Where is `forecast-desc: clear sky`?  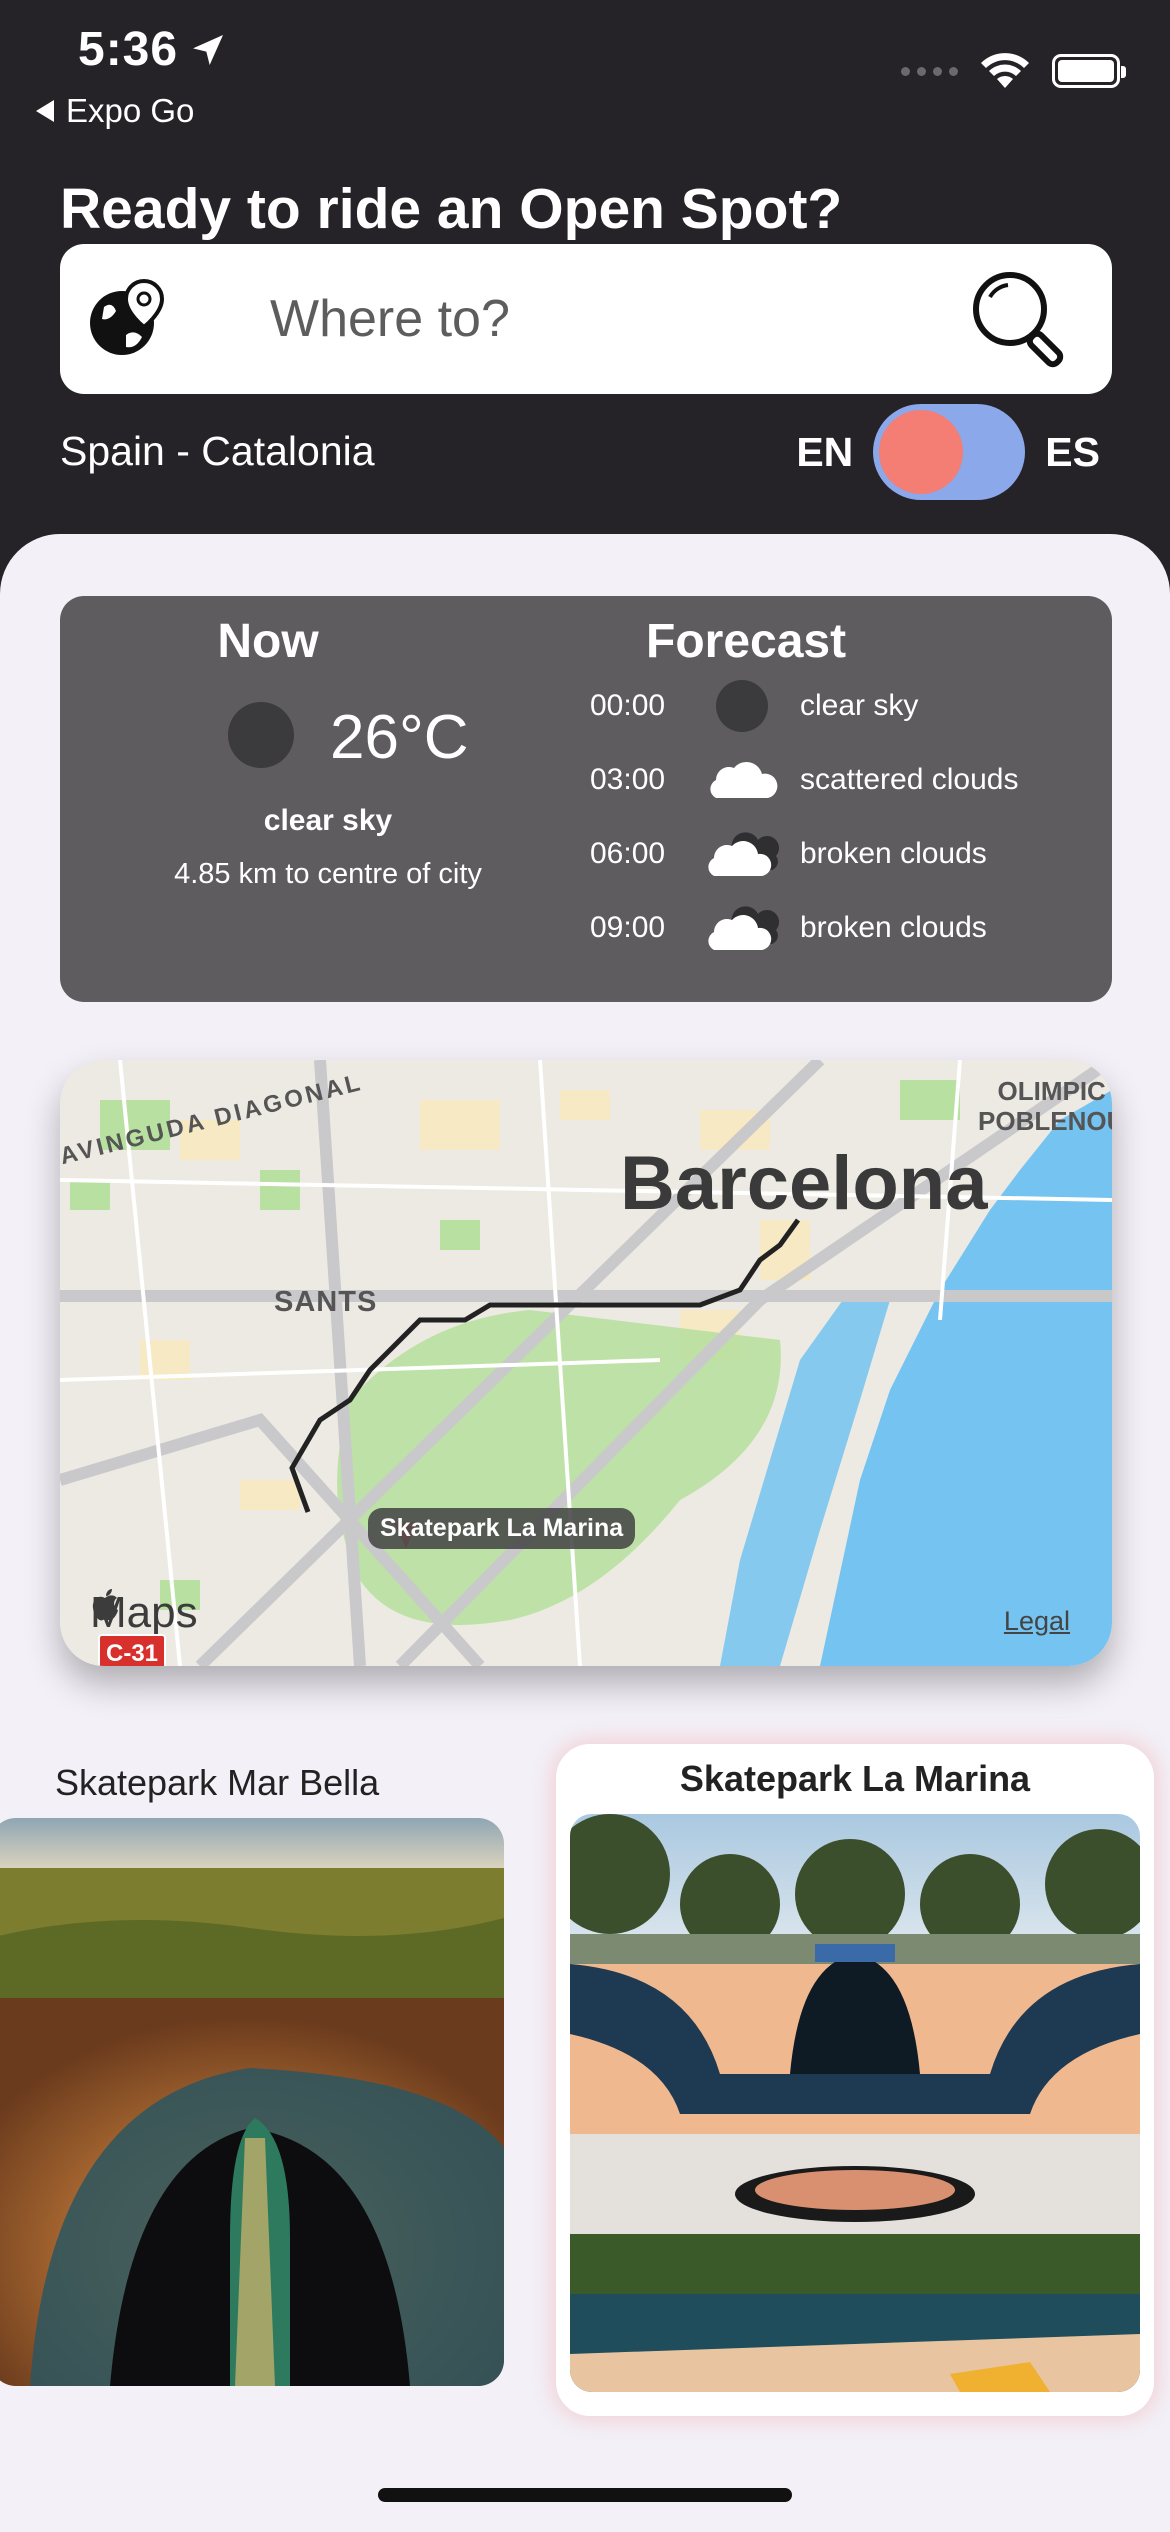 forecast-desc: clear sky is located at coordinates (859, 705).